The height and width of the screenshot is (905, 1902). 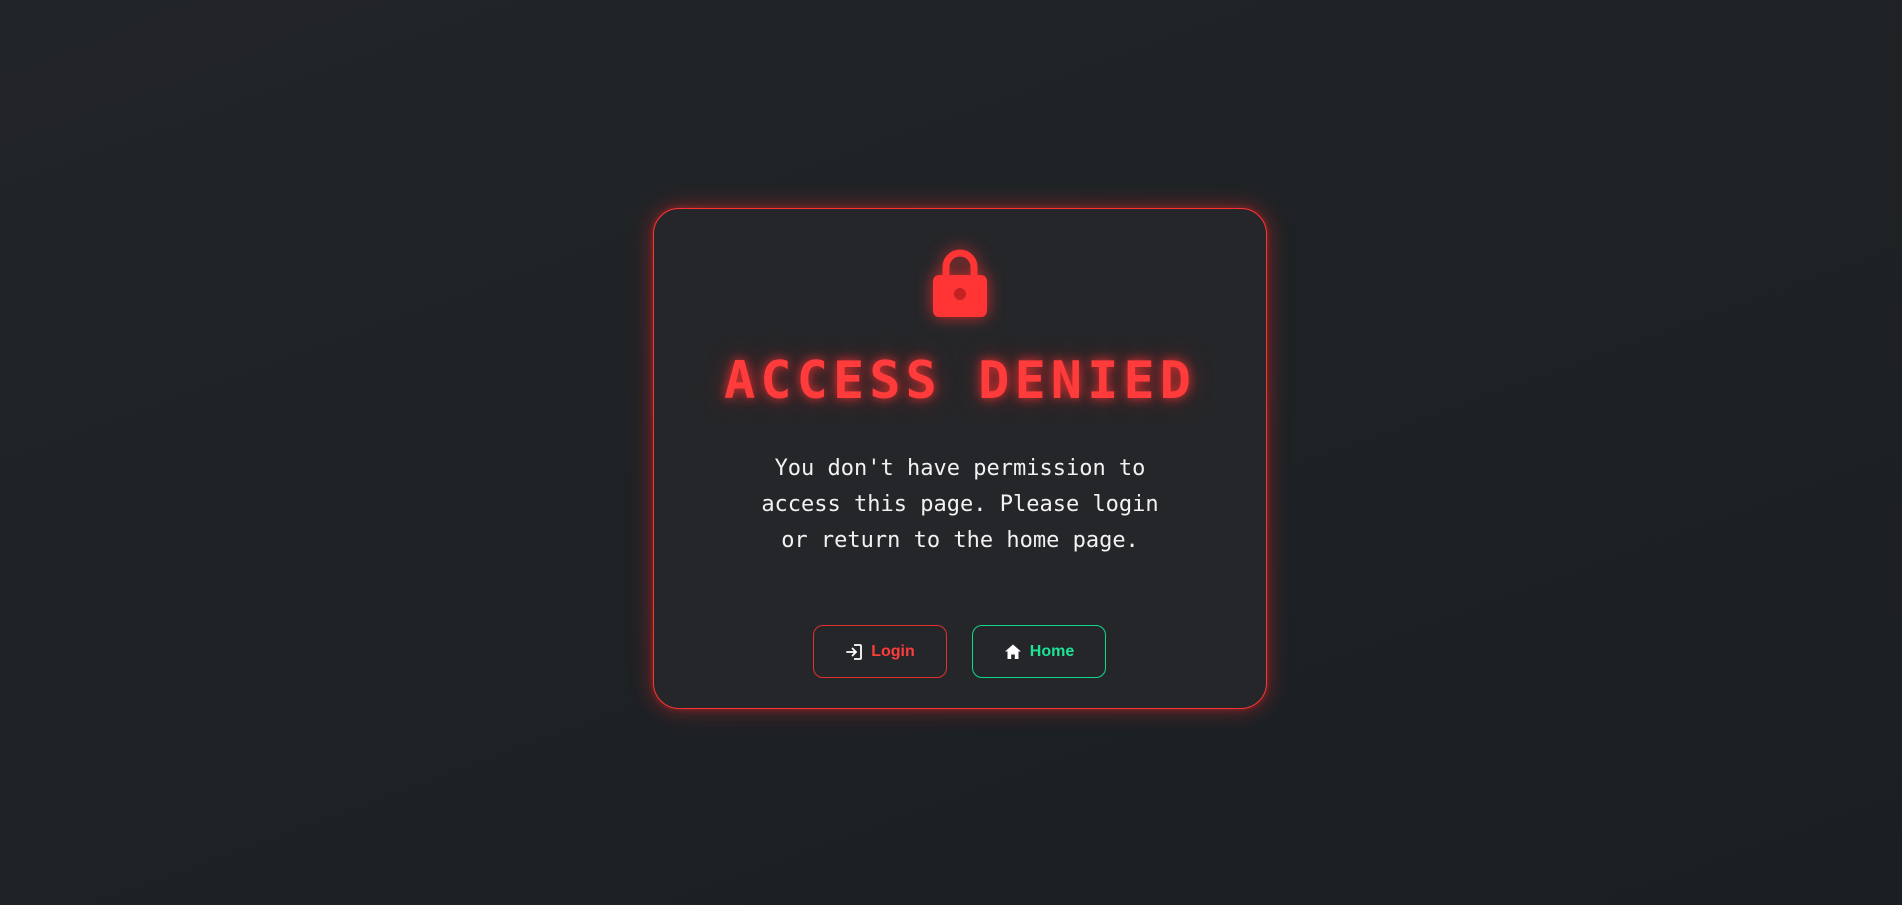 I want to click on login-button-label: Login, so click(x=893, y=651).